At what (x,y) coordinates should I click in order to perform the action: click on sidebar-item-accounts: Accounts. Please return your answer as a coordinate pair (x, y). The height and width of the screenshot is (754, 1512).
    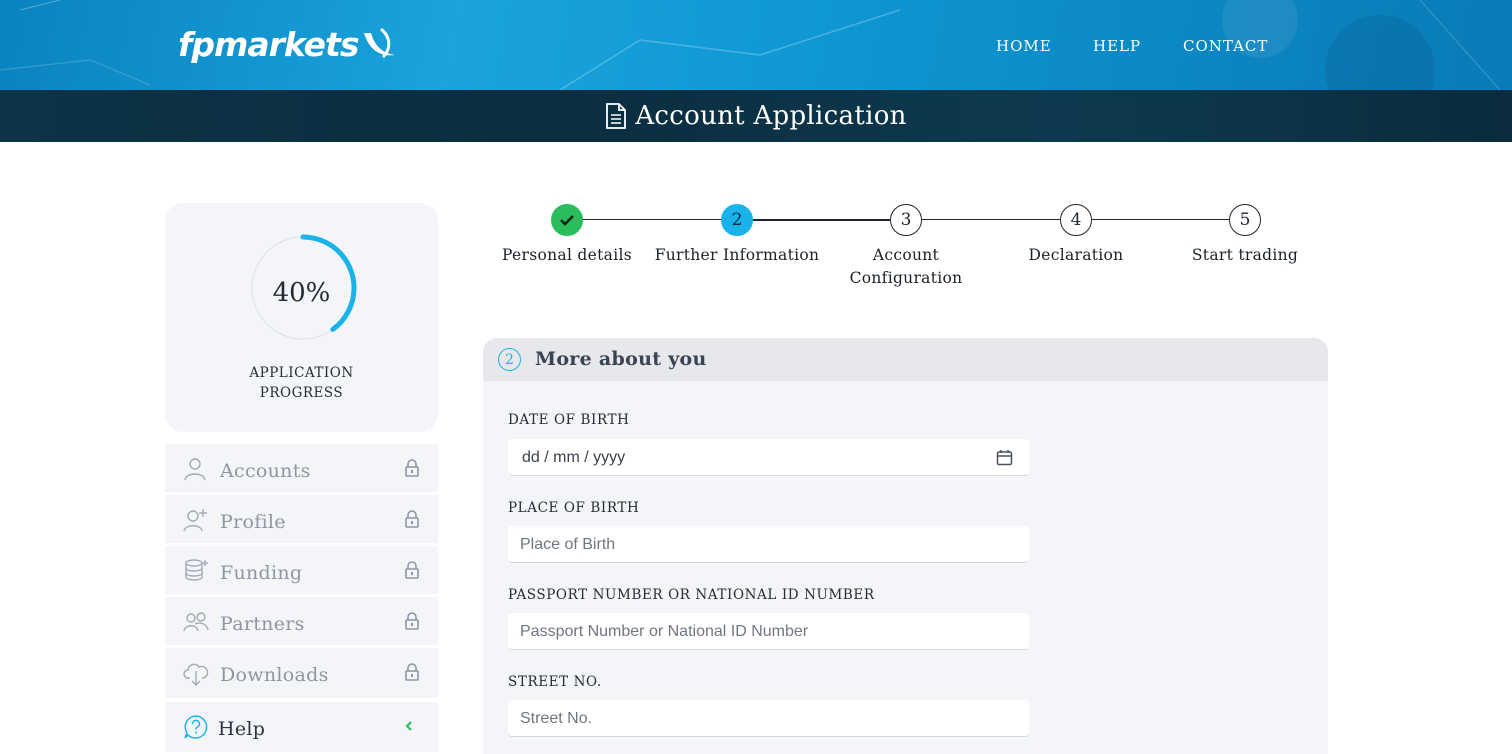
    Looking at the image, I should click on (301, 468).